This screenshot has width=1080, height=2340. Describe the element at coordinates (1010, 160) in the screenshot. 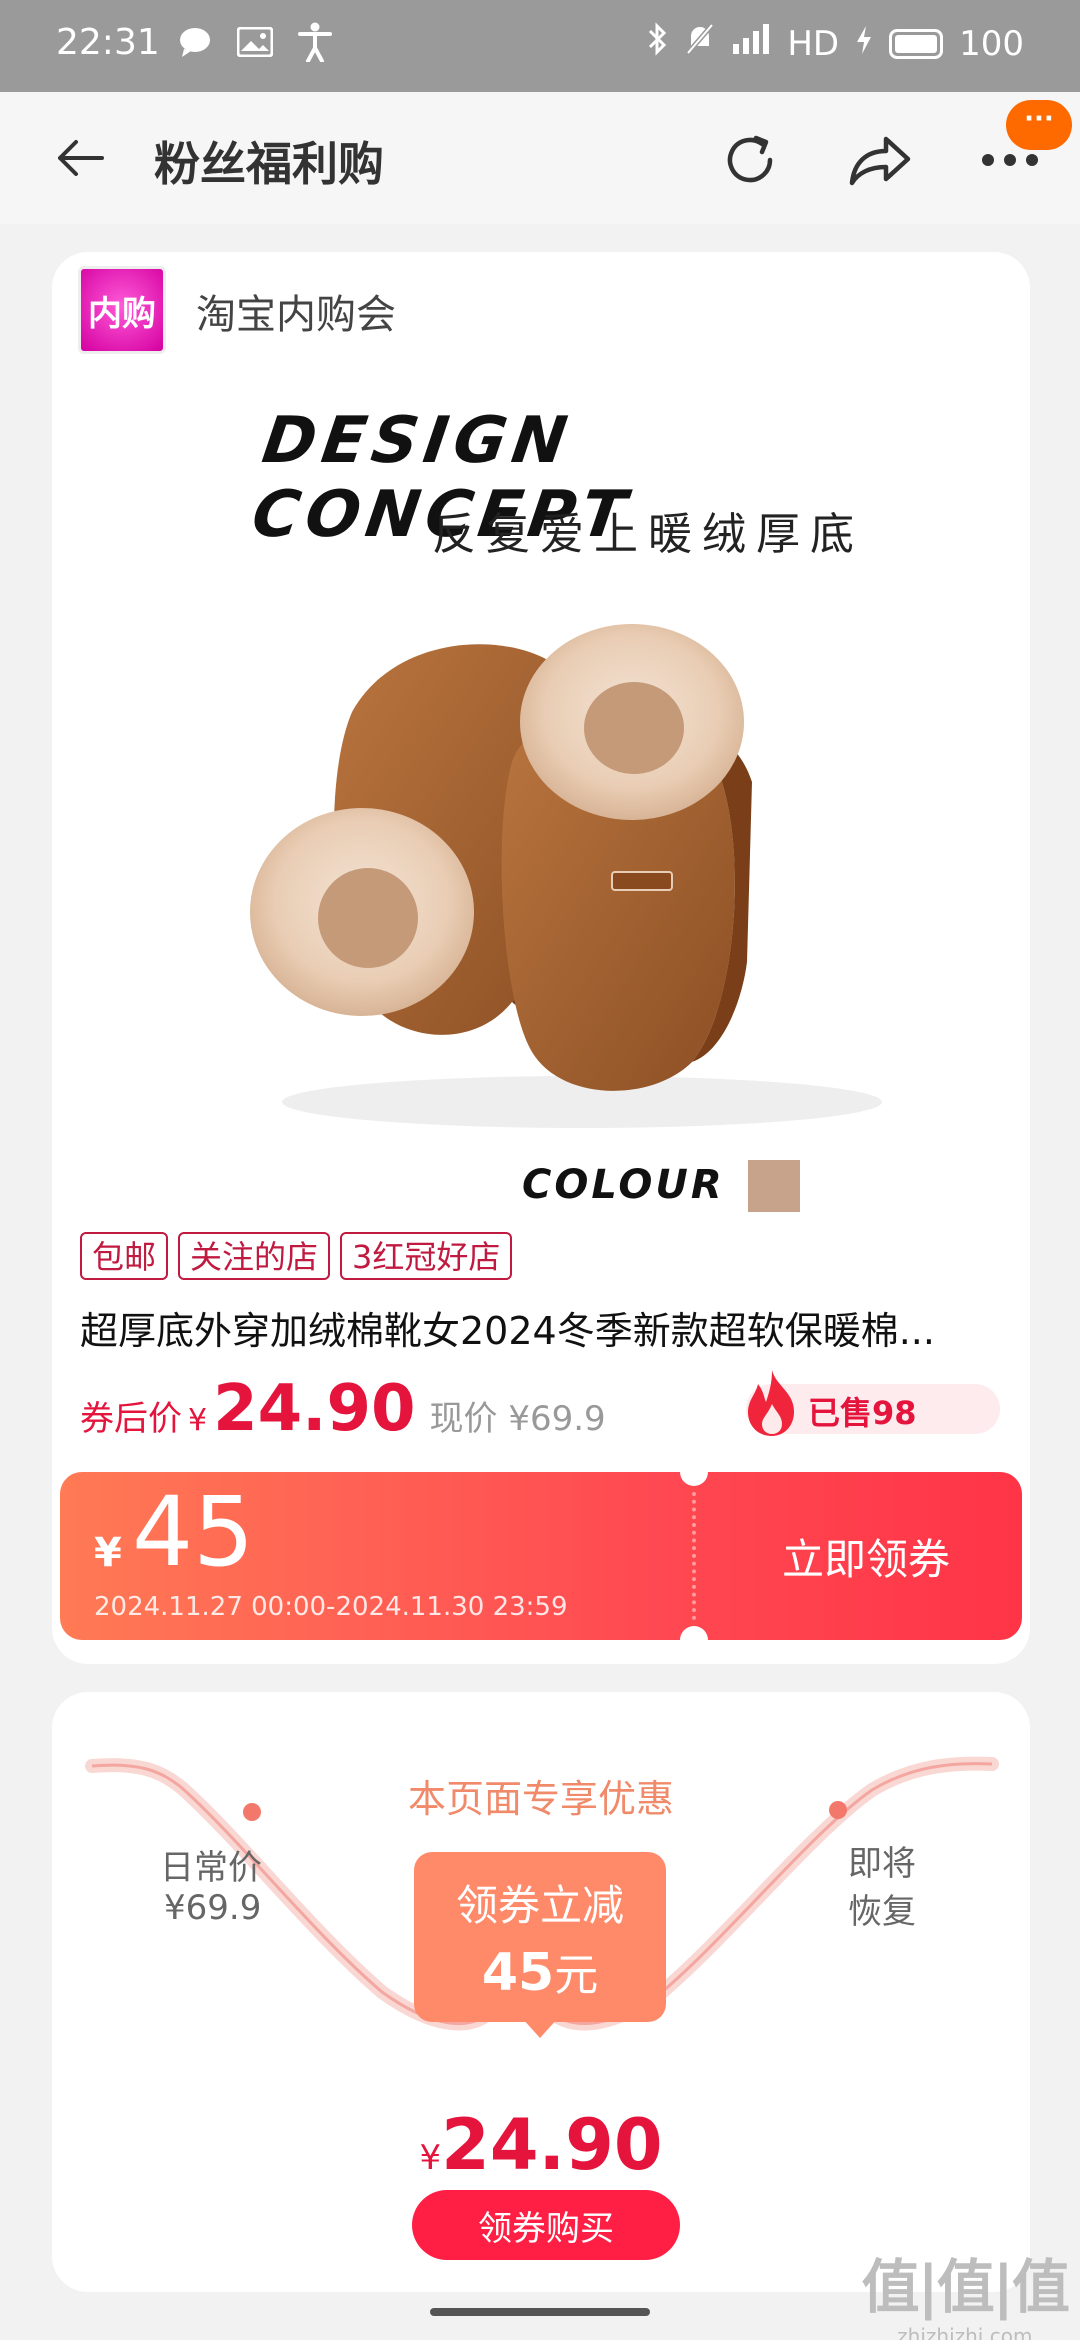

I see `more-dots-icon` at that location.